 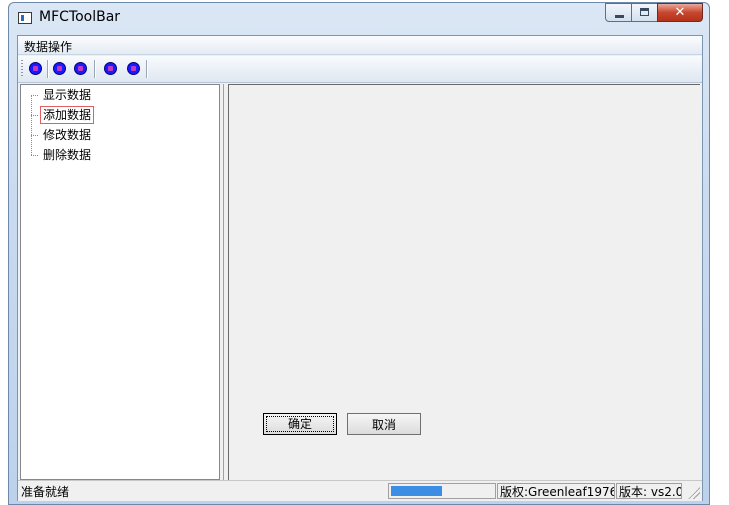 I want to click on cancel-button: 取消, so click(x=384, y=424).